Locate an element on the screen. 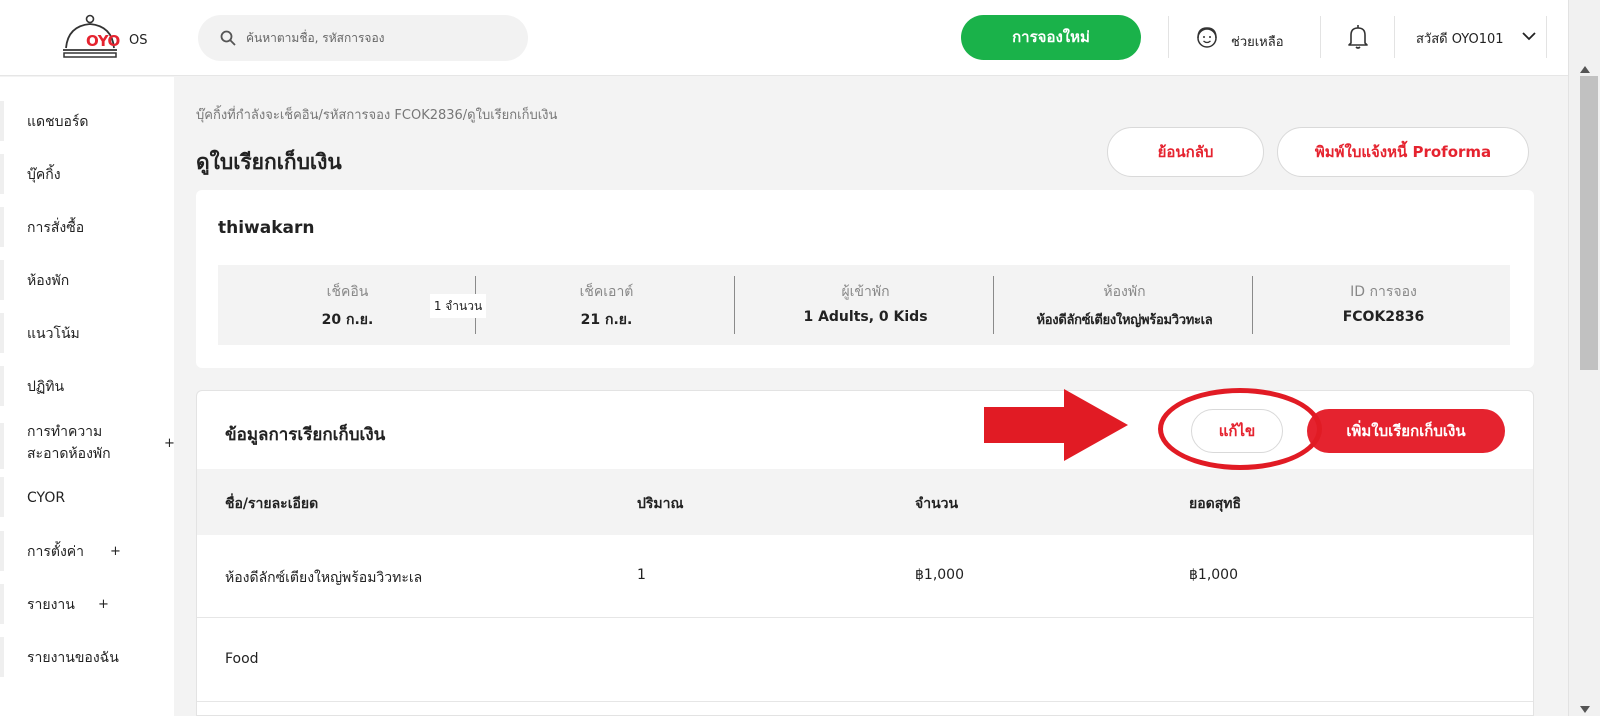  booking-id-value: FCOK2836 is located at coordinates (1383, 317).